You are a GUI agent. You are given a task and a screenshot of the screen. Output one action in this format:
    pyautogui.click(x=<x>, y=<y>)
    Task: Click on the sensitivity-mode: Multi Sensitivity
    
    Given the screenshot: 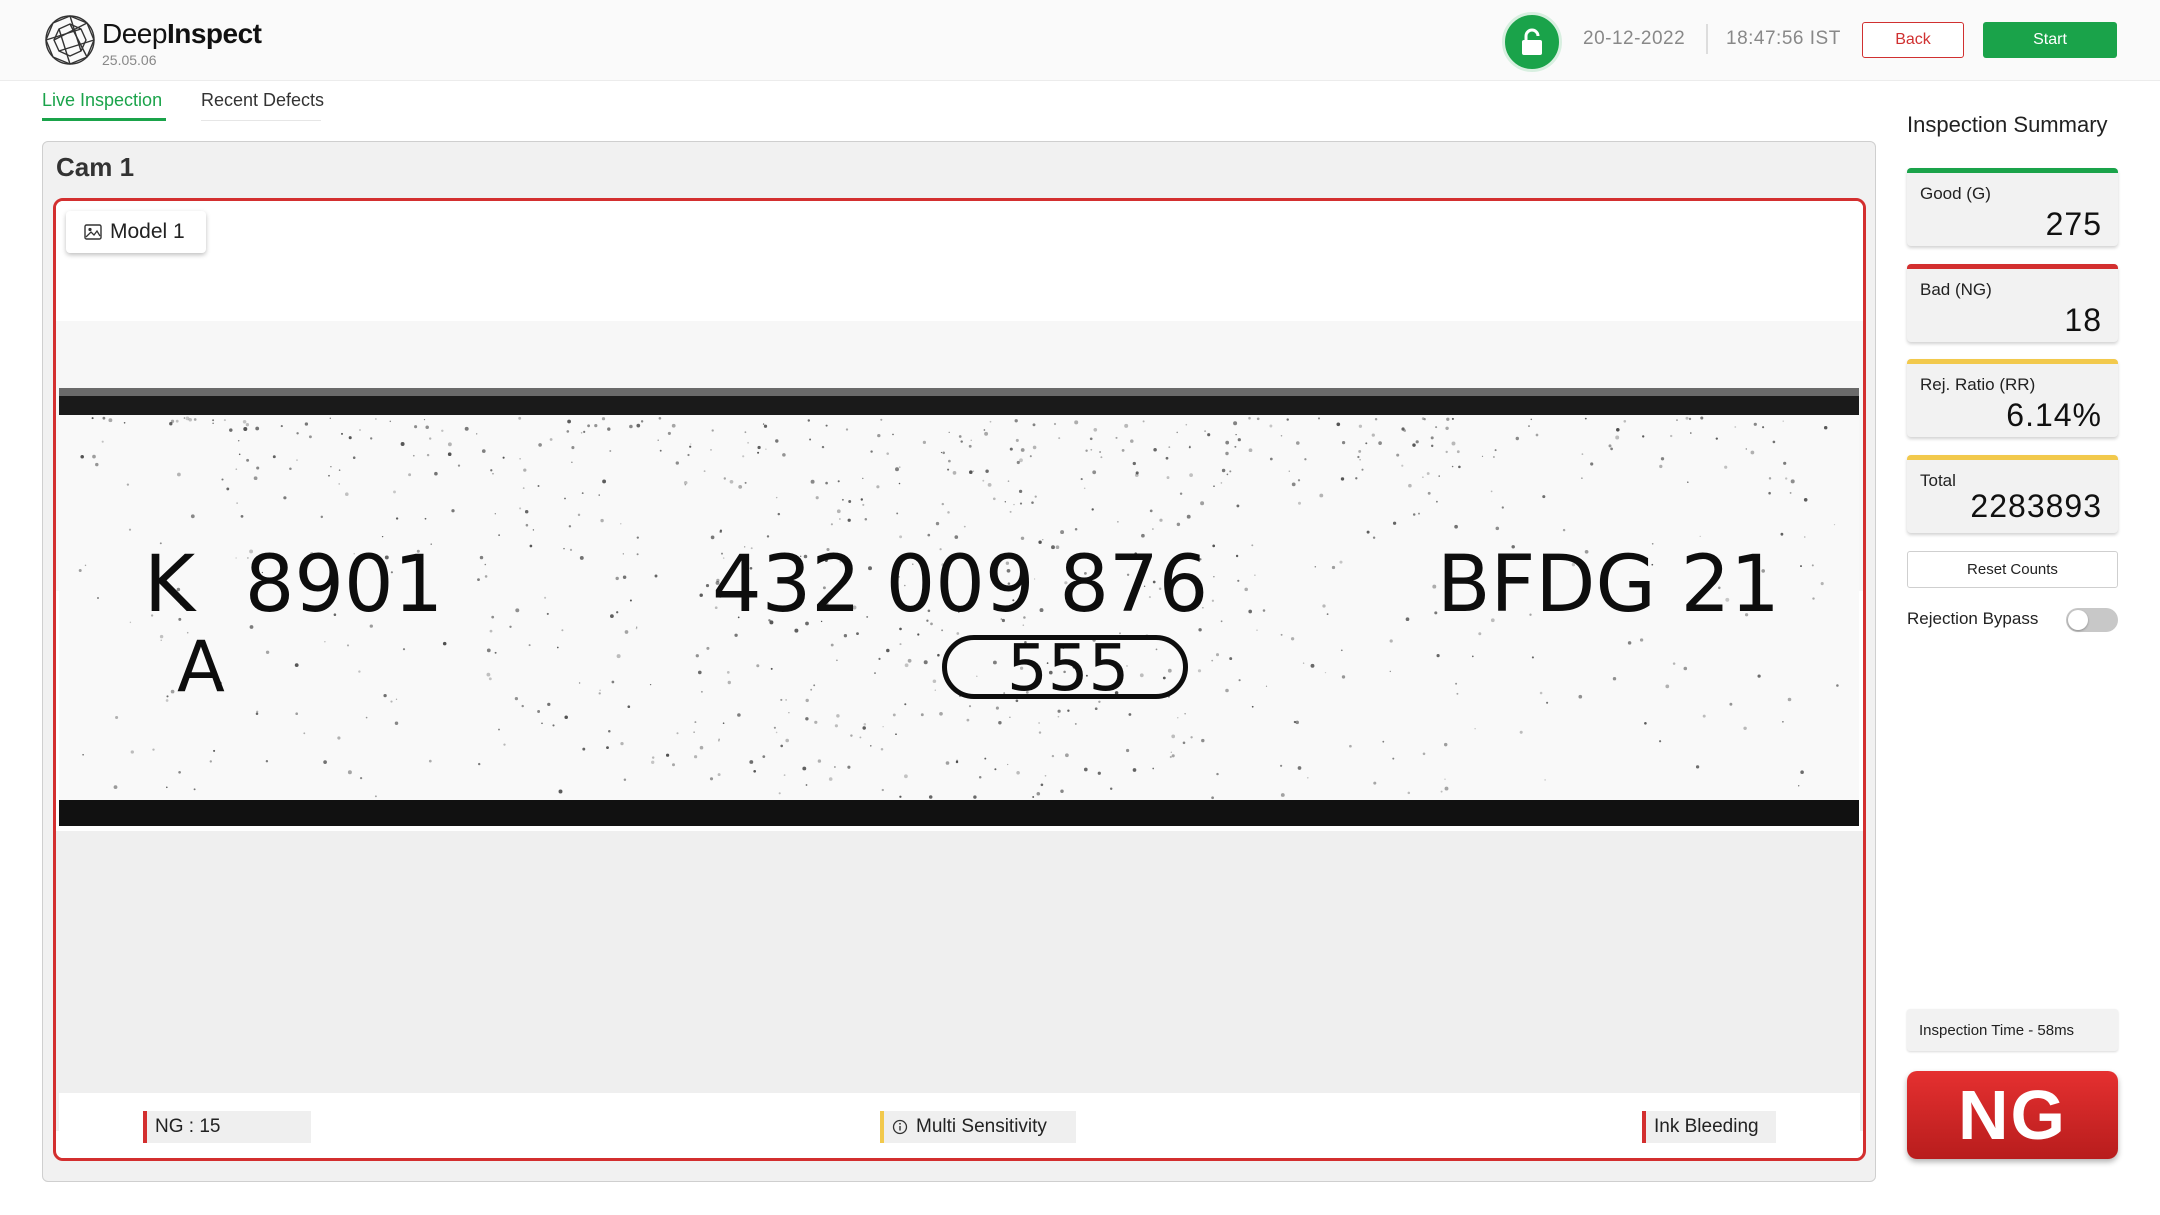 What is the action you would take?
    pyautogui.click(x=981, y=1126)
    